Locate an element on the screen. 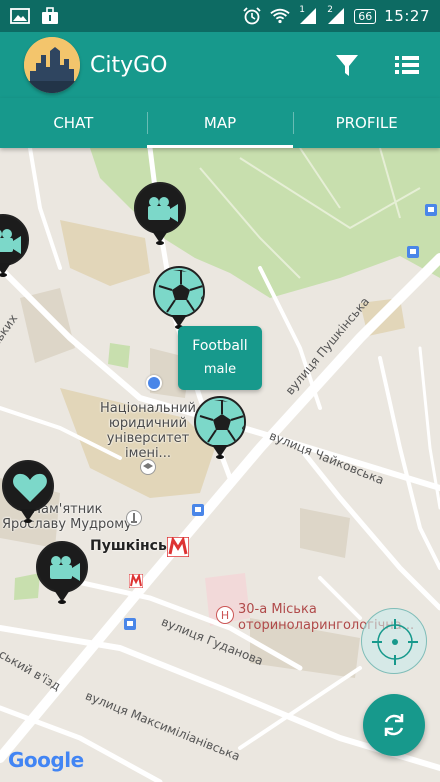 The width and height of the screenshot is (440, 782). tab-map: MAP is located at coordinates (220, 123).